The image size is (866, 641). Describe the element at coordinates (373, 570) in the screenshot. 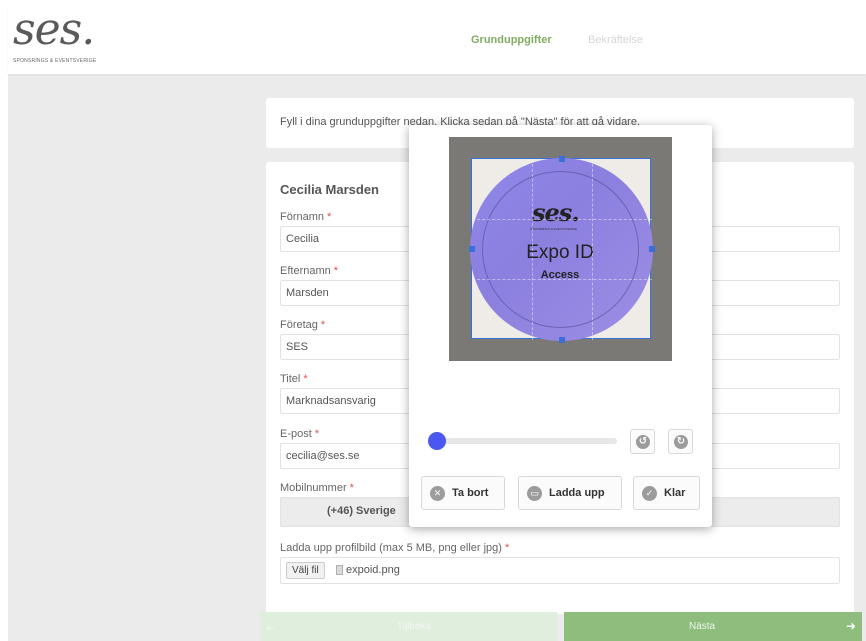

I see `file-name: expoid.png` at that location.